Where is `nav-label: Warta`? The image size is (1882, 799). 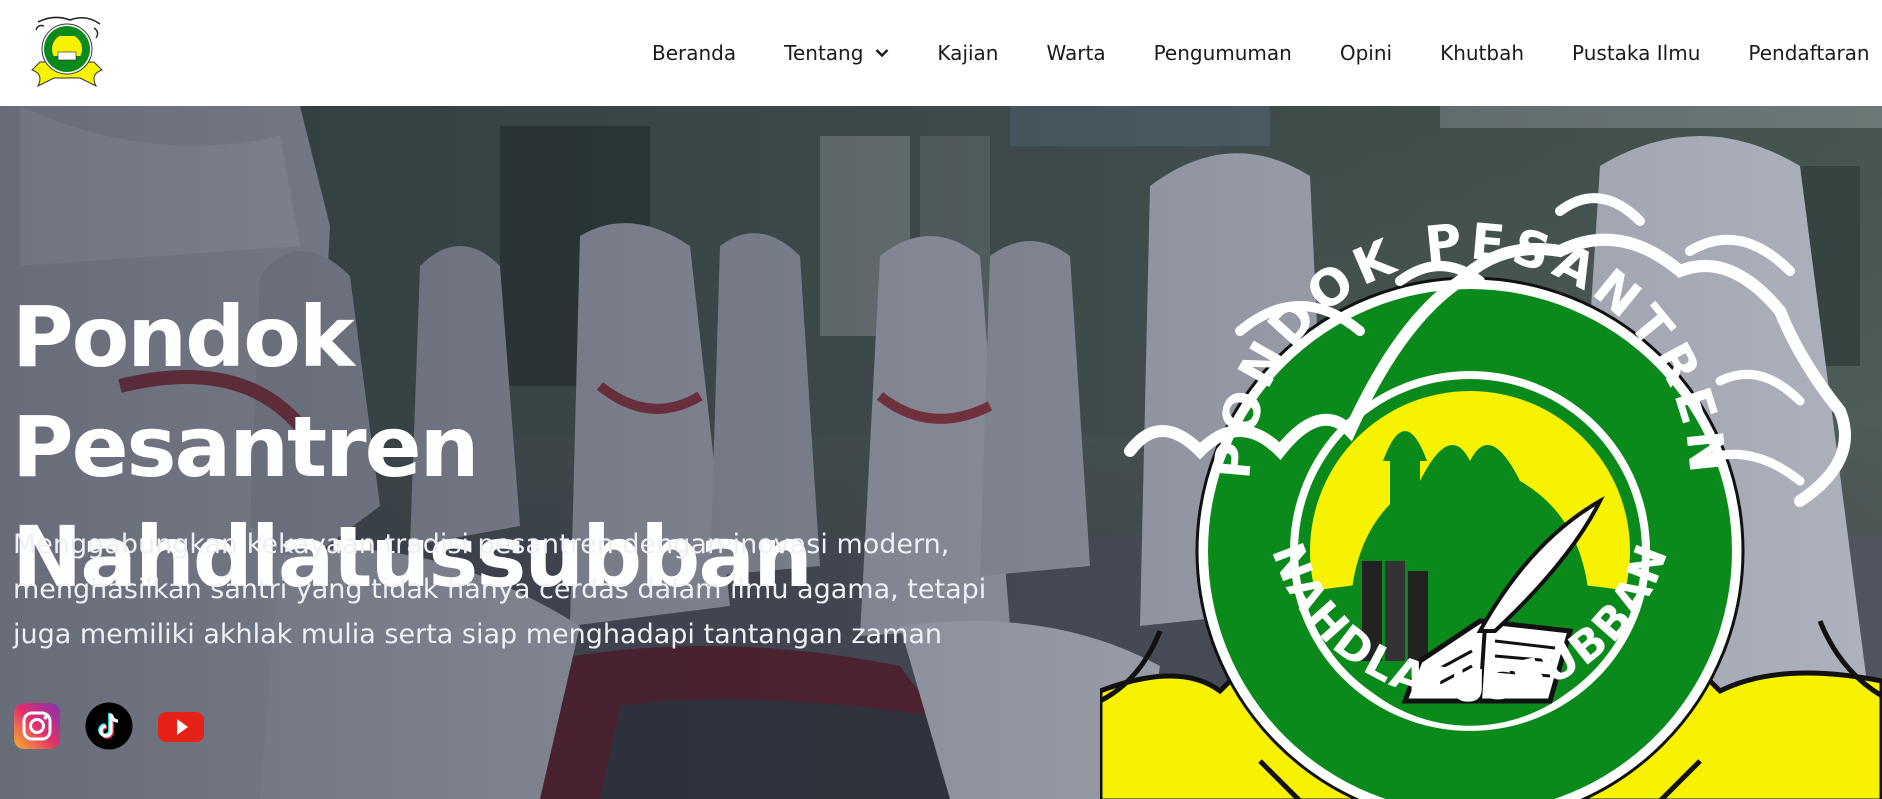
nav-label: Warta is located at coordinates (1076, 53).